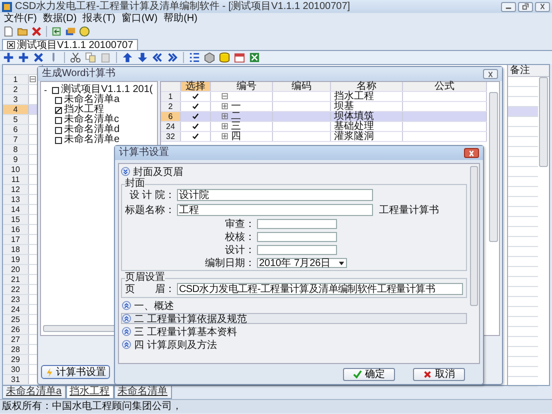 Image resolution: width=552 pixels, height=414 pixels. I want to click on row-number: 15, so click(16, 219).